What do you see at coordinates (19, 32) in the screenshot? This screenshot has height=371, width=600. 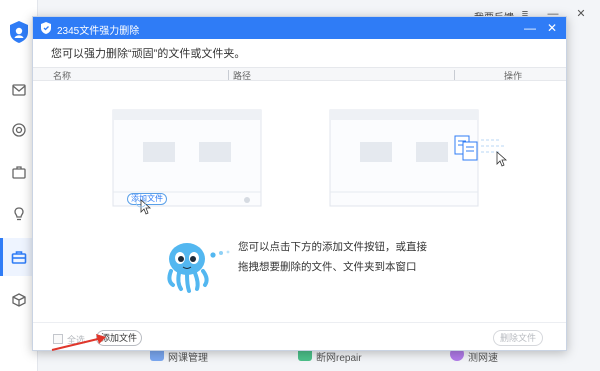 I see `shield-logo-icon` at bounding box center [19, 32].